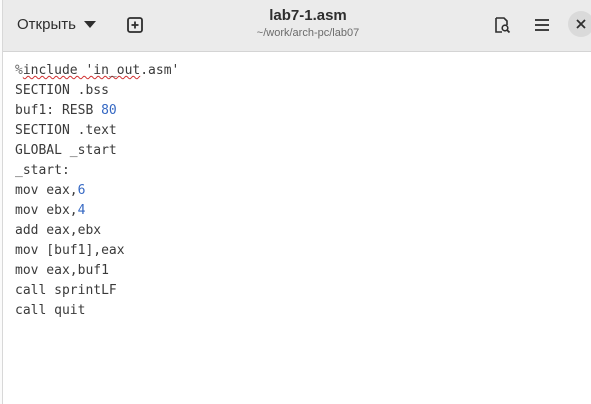 This screenshot has width=591, height=404. I want to click on header-bar: Открыть lab7-1.asm ~/work/arch-pc/lab07, so click(297, 26).